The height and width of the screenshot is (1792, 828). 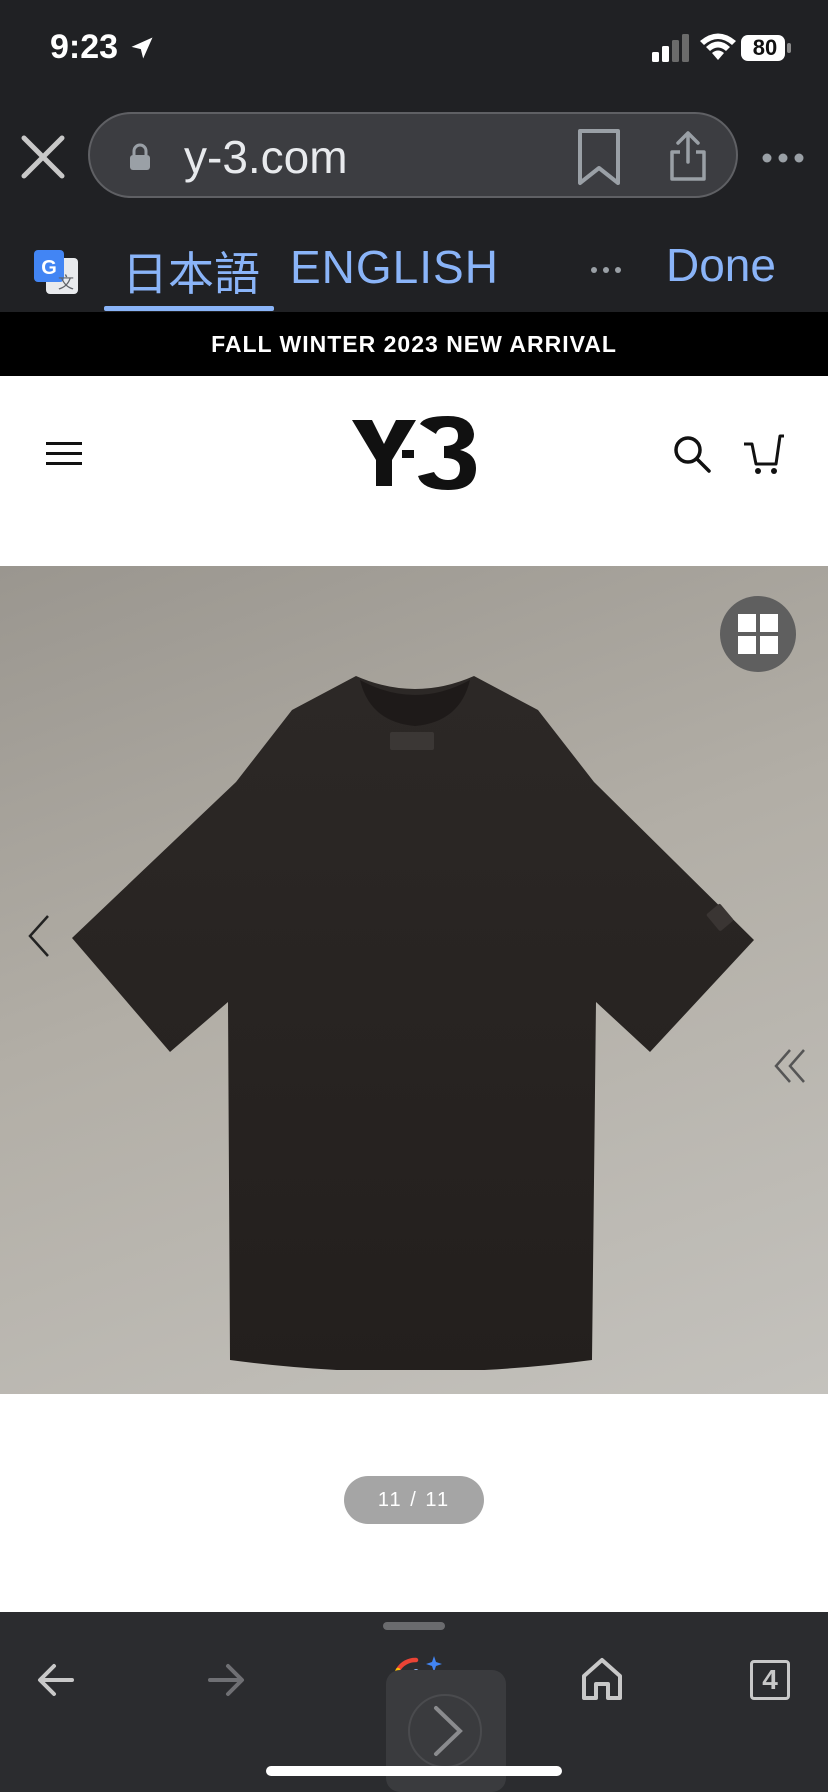 I want to click on wifi-icon, so click(x=718, y=46).